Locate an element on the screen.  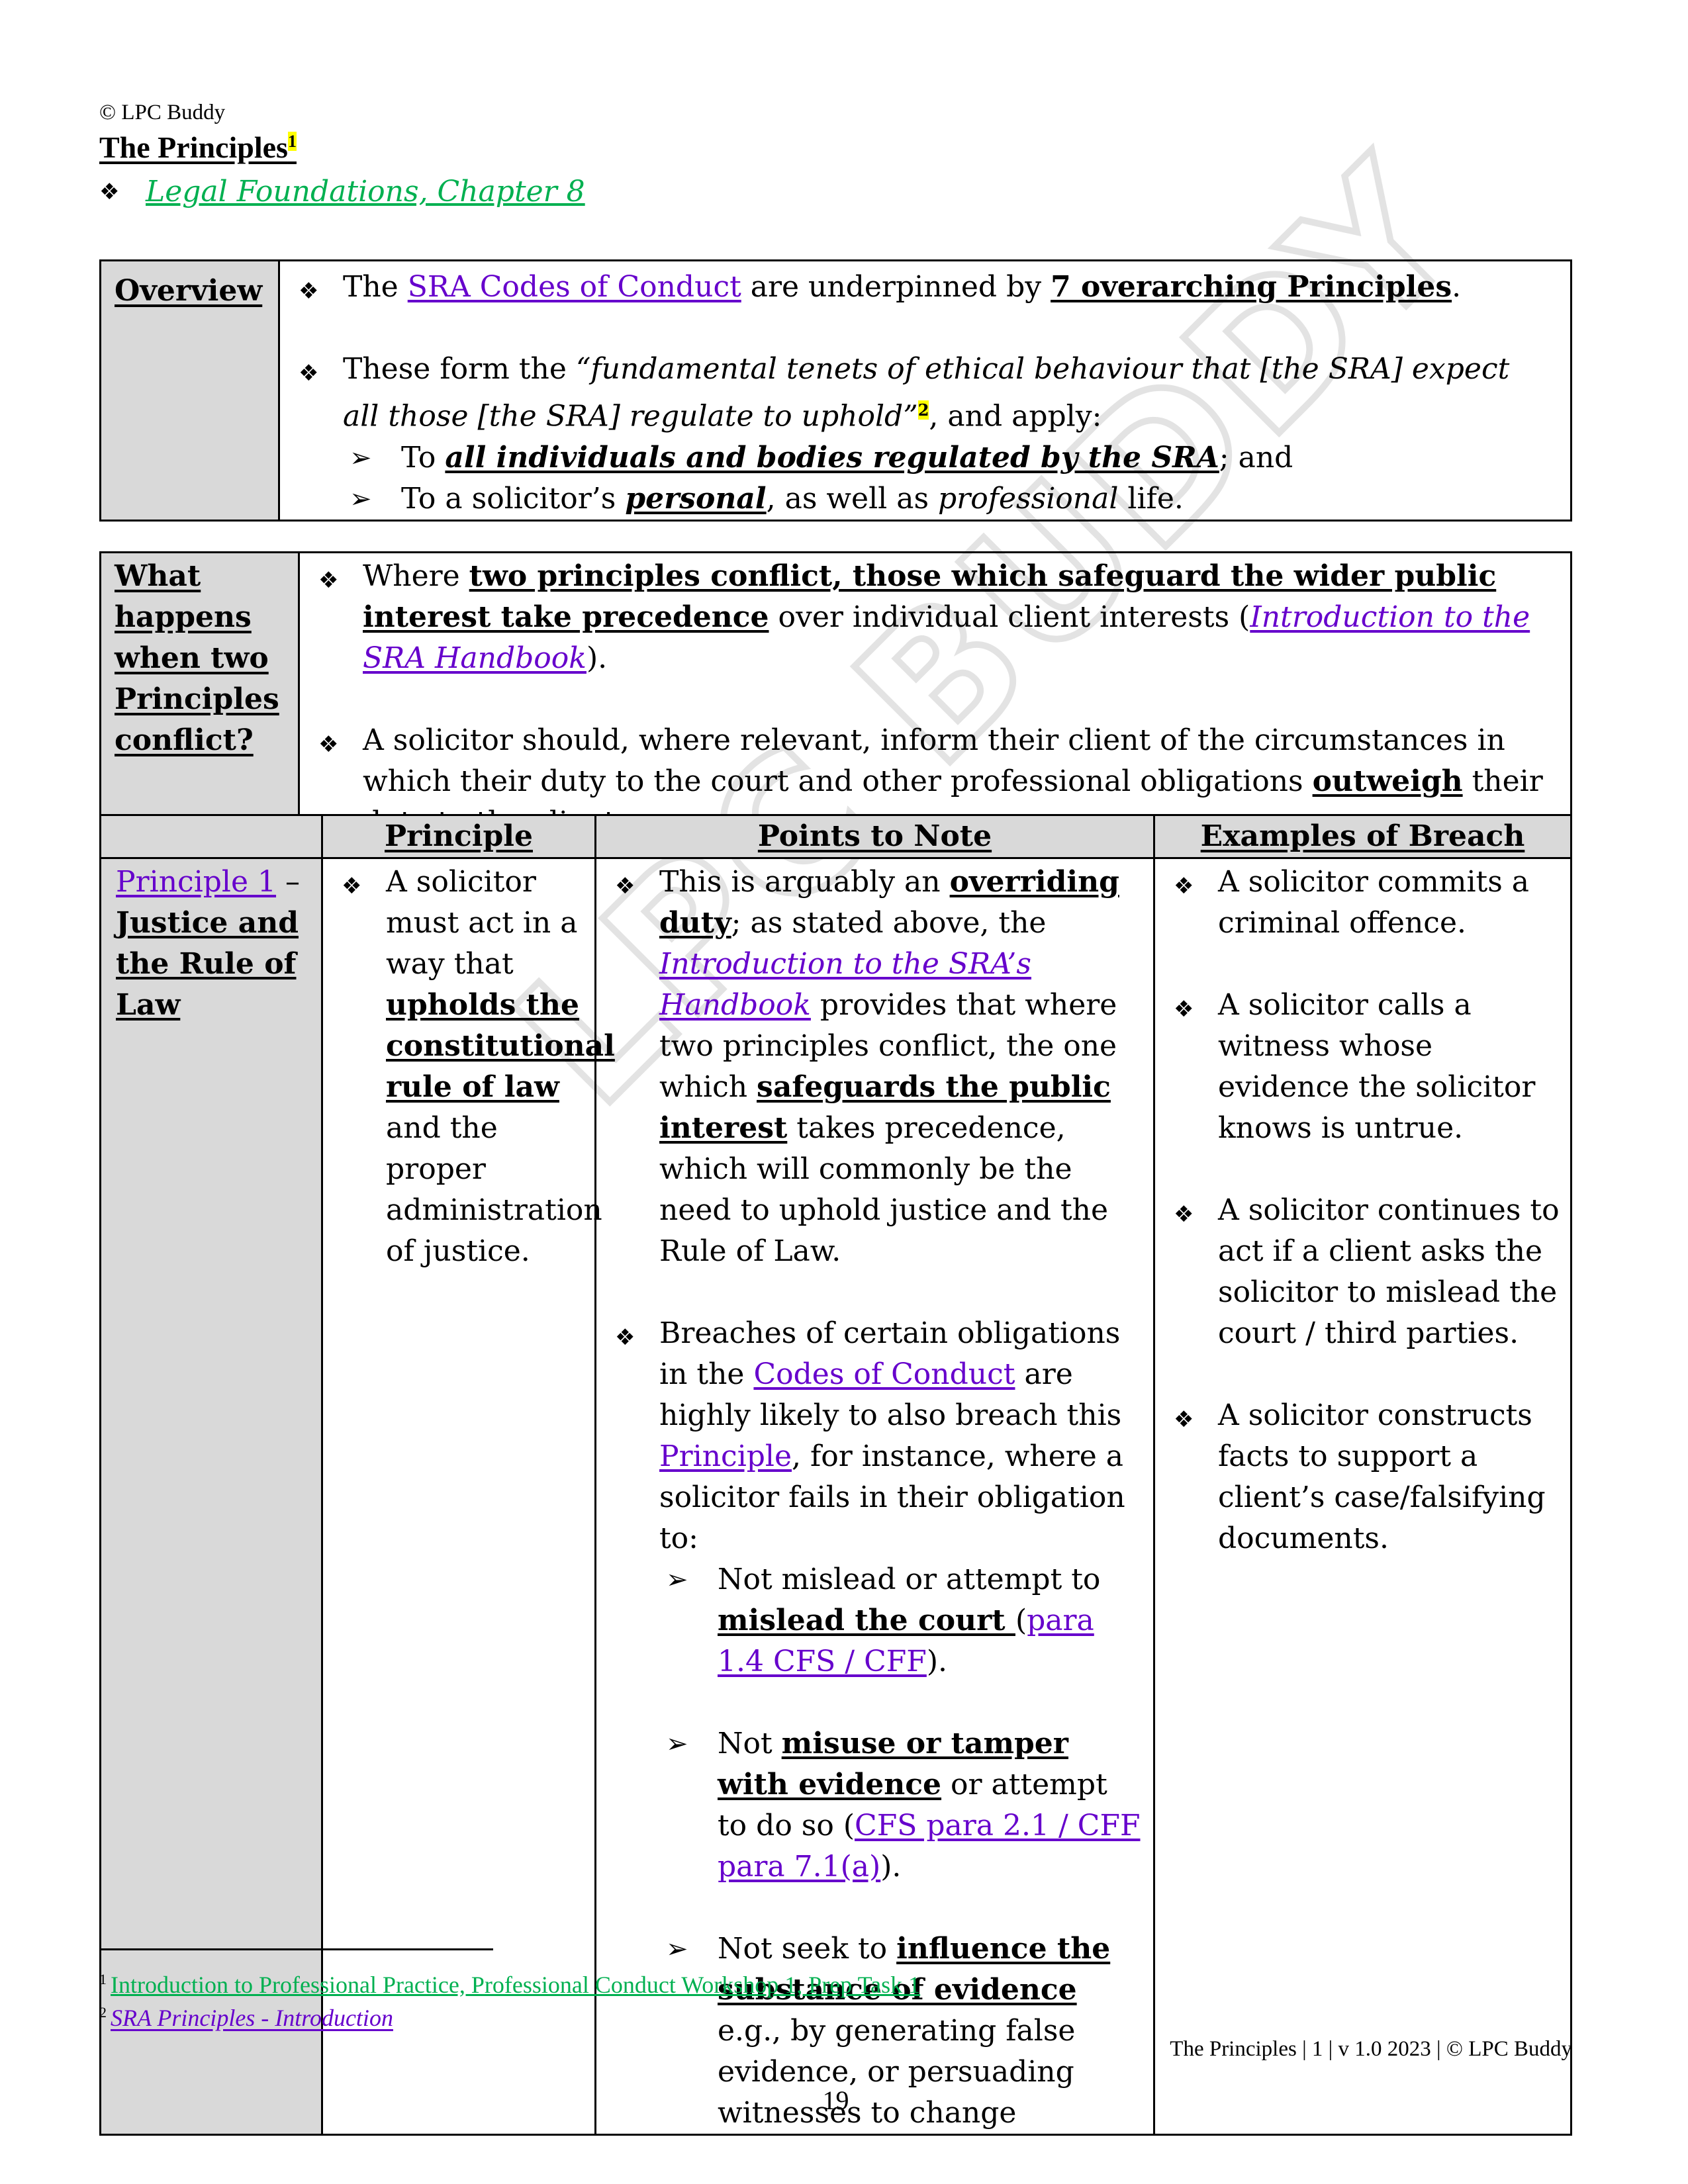
footnote-number: 1 is located at coordinates (103, 1979).